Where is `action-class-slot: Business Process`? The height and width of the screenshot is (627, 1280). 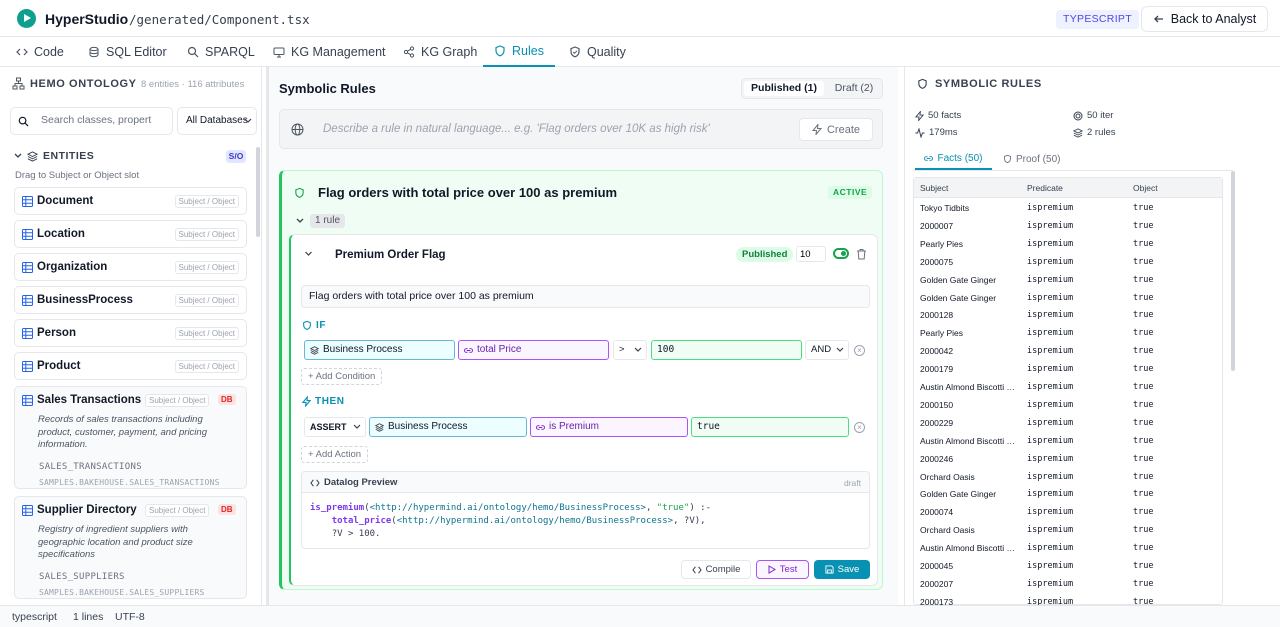 action-class-slot: Business Process is located at coordinates (448, 427).